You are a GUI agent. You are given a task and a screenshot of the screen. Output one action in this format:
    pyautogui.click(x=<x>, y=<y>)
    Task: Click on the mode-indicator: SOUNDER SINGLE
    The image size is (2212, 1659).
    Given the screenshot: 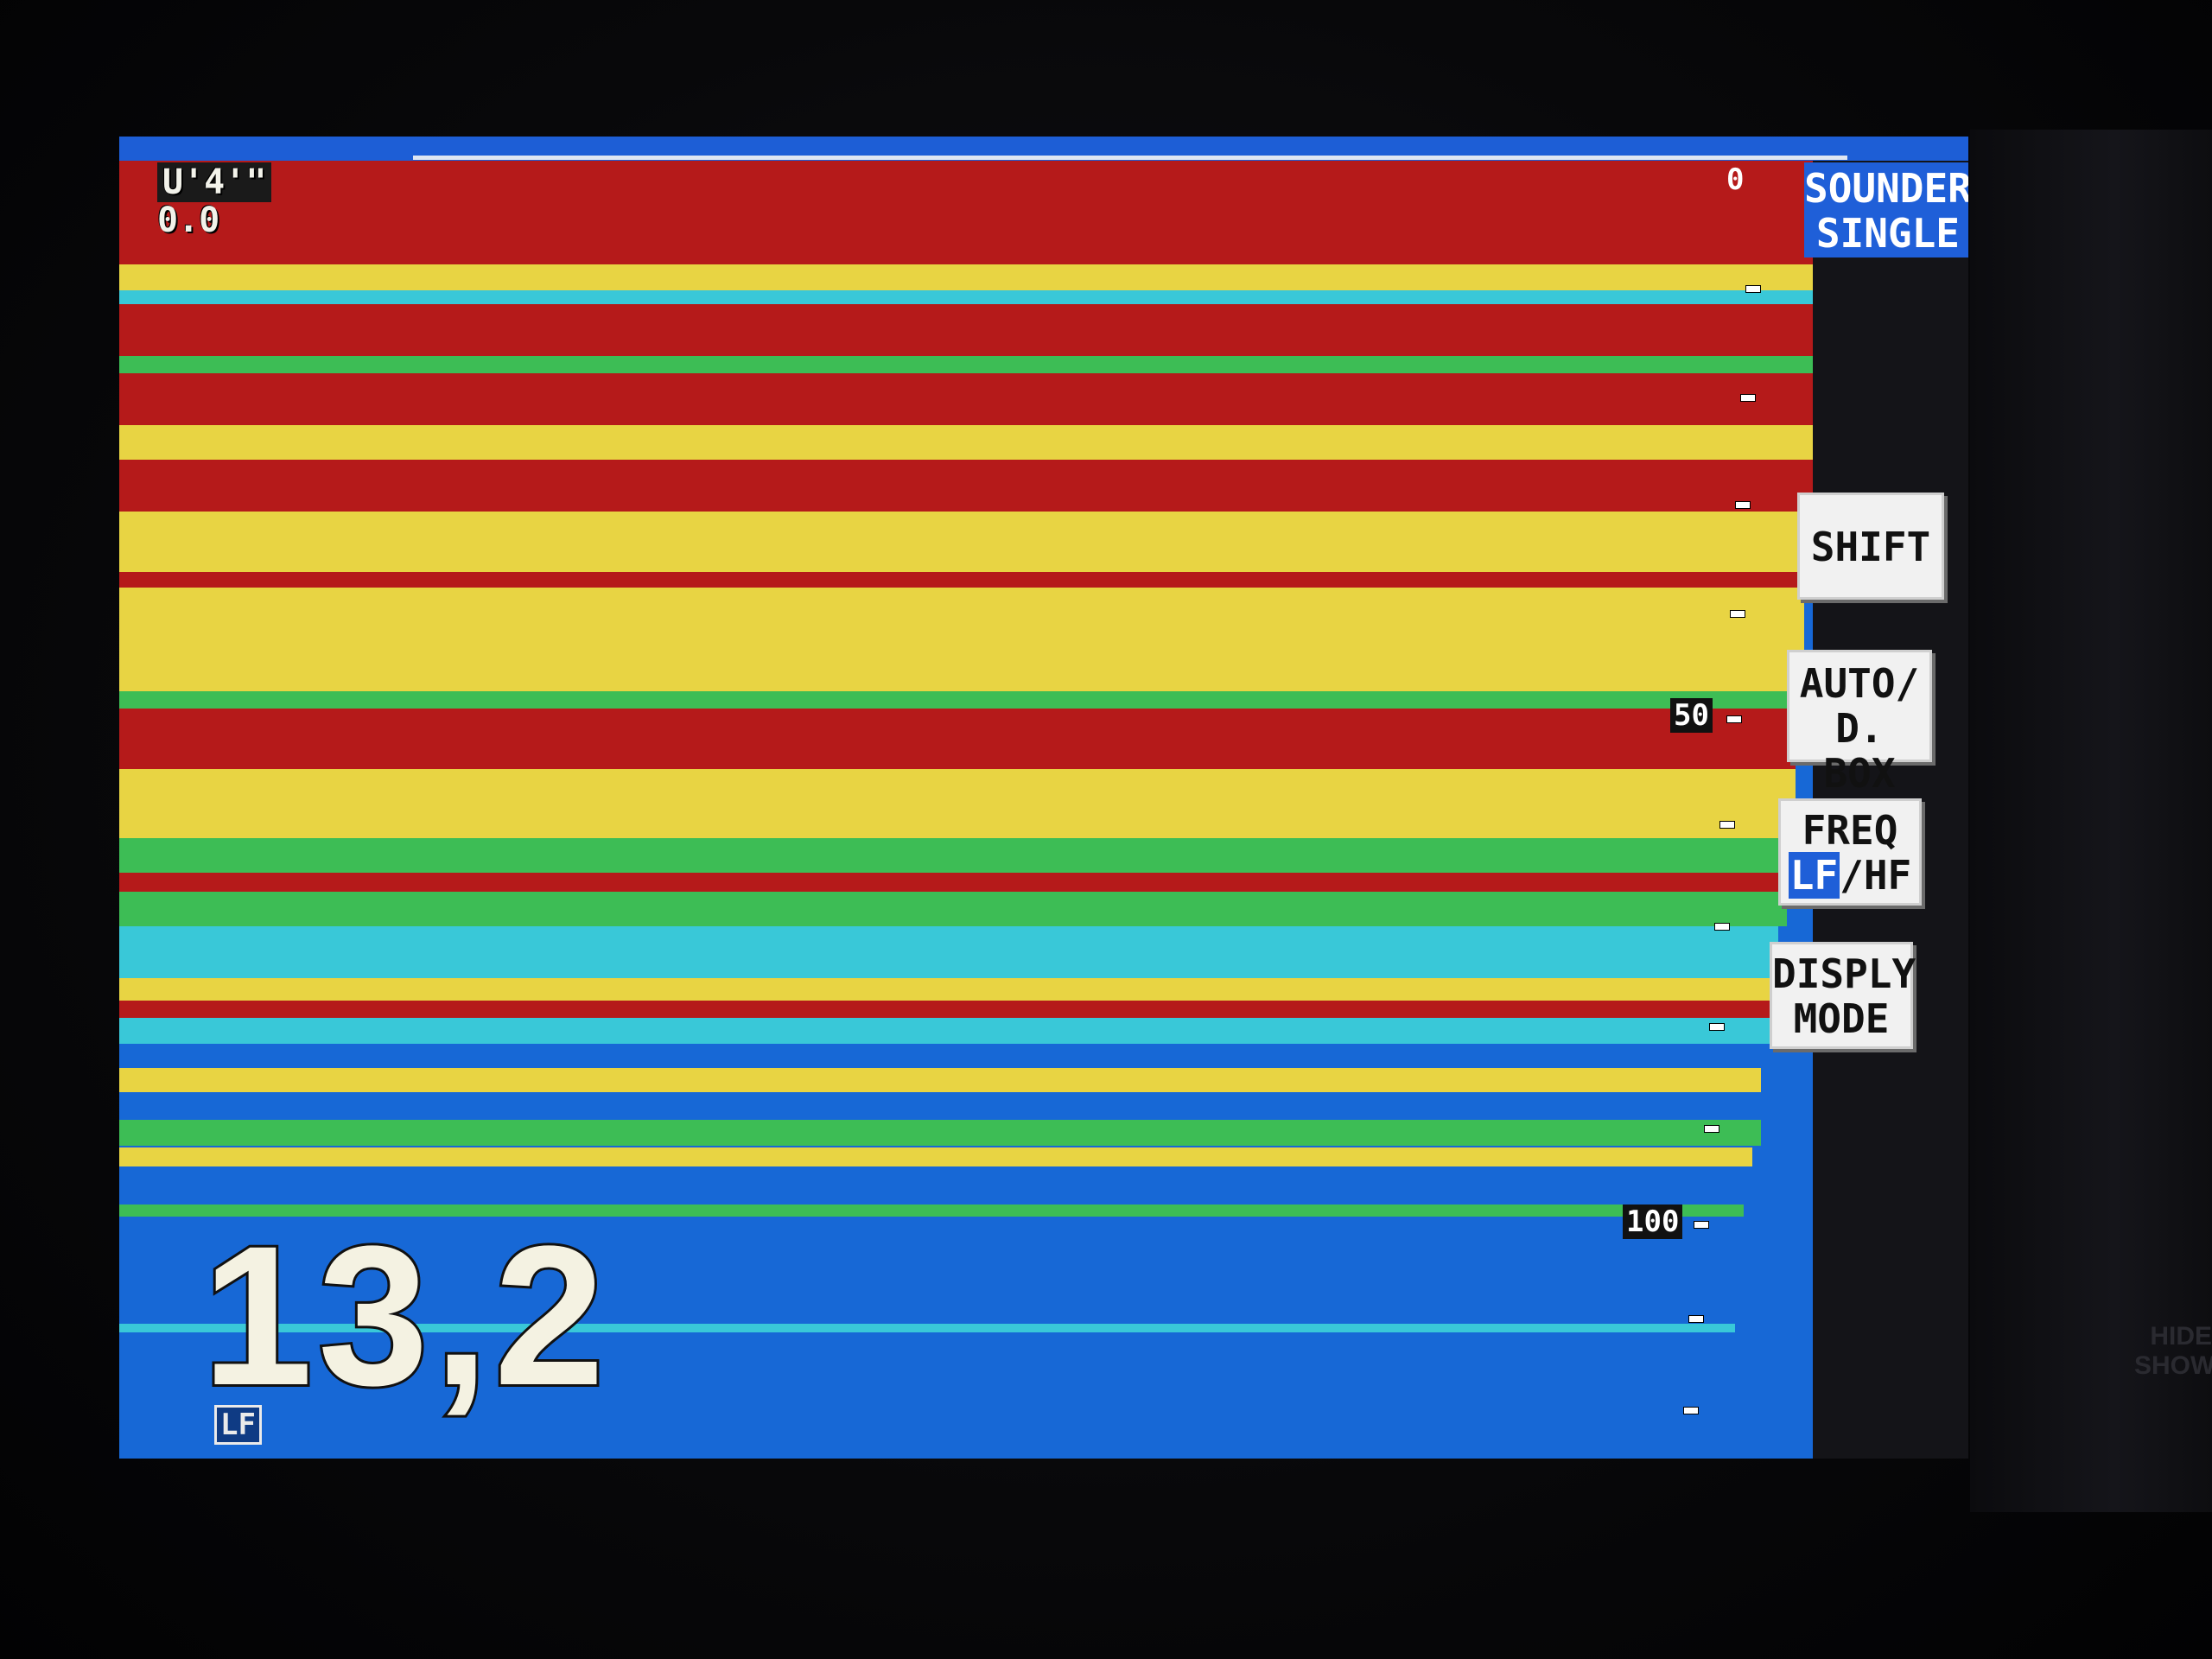 What is the action you would take?
    pyautogui.click(x=1886, y=209)
    